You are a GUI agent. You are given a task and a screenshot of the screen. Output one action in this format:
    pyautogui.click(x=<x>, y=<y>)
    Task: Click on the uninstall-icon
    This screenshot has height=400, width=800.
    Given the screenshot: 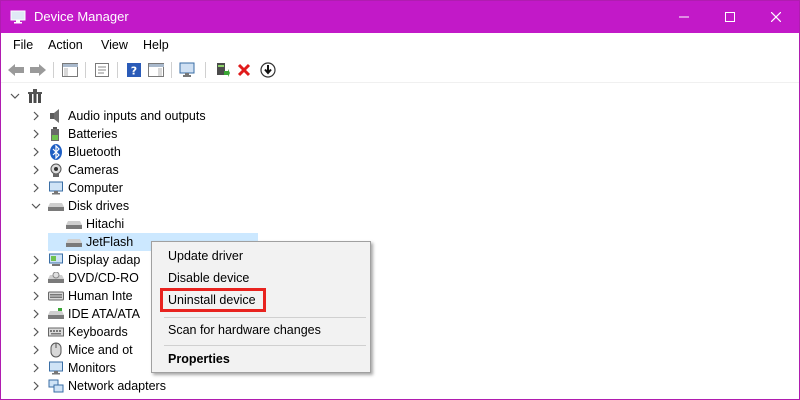 What is the action you would take?
    pyautogui.click(x=244, y=70)
    